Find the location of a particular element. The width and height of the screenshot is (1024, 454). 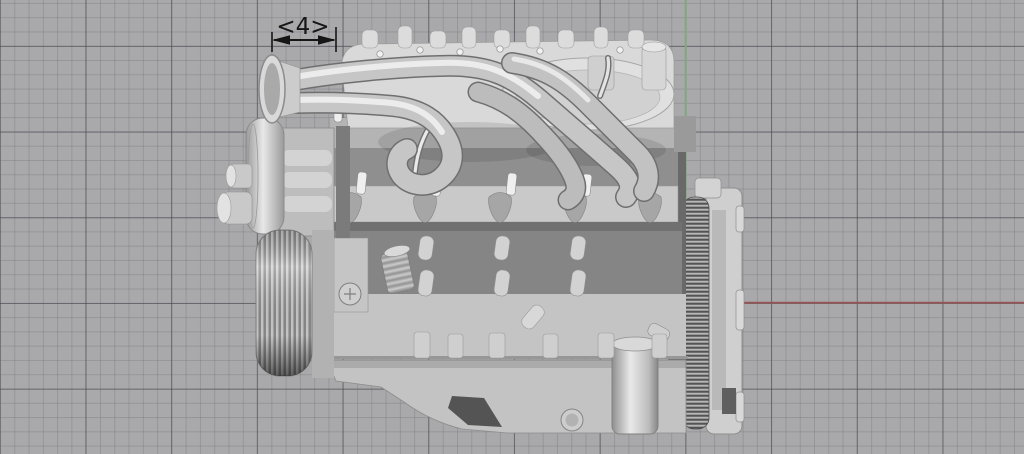

cover-top-bumps is located at coordinates (503, 37).